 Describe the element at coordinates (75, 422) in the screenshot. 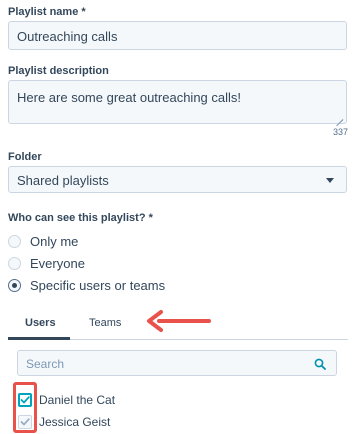

I see `user-name: Jessica Geist` at that location.